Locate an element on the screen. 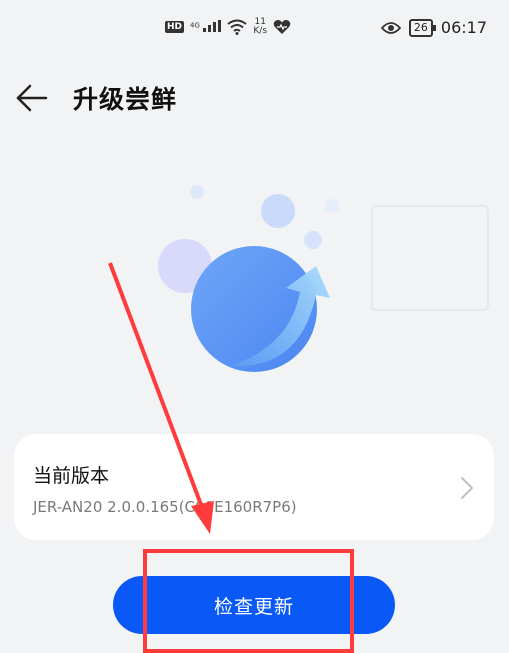 The height and width of the screenshot is (653, 509). page-title: 升级尝鲜 is located at coordinates (125, 99).